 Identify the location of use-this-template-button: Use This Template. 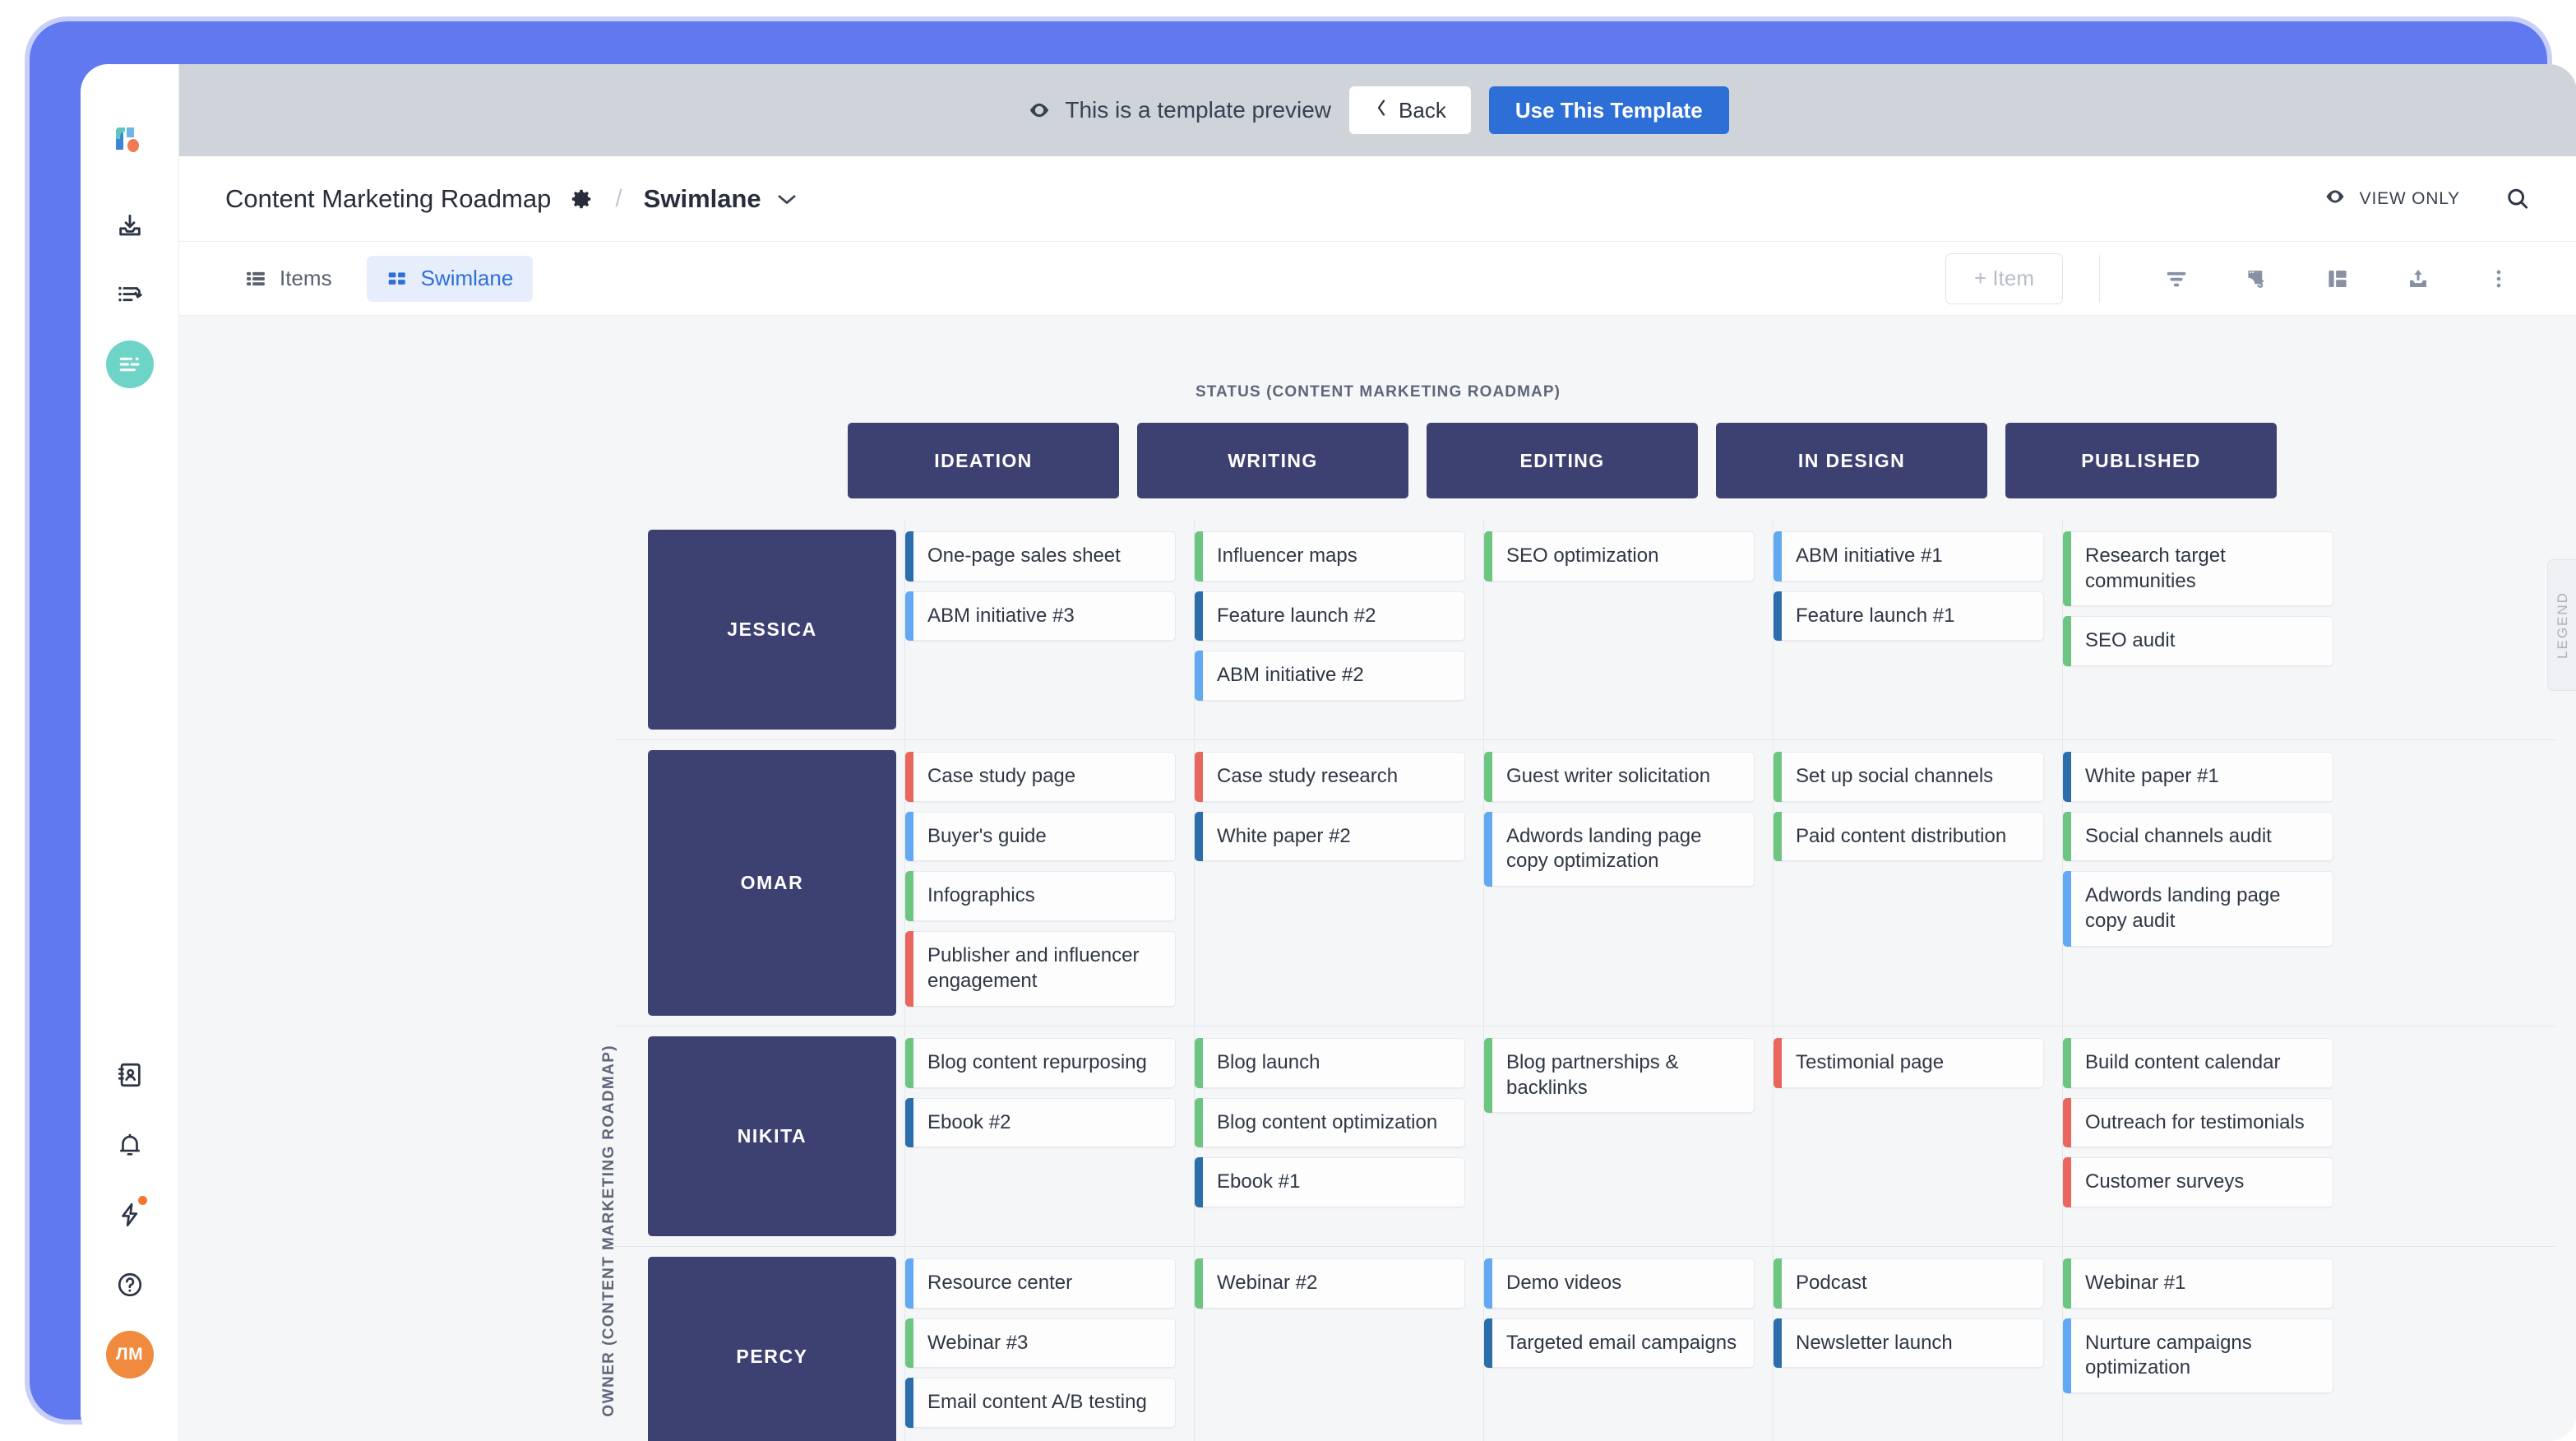
(1608, 110).